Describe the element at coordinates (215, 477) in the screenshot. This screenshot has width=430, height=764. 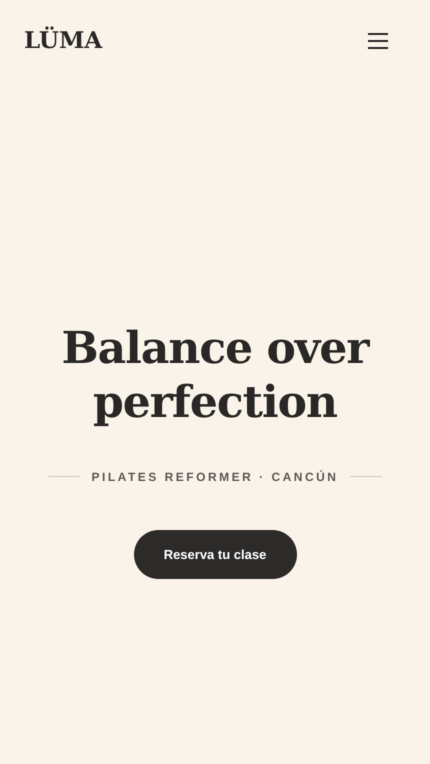
I see `tagline: PILATES REFORMER · CANCÚN` at that location.